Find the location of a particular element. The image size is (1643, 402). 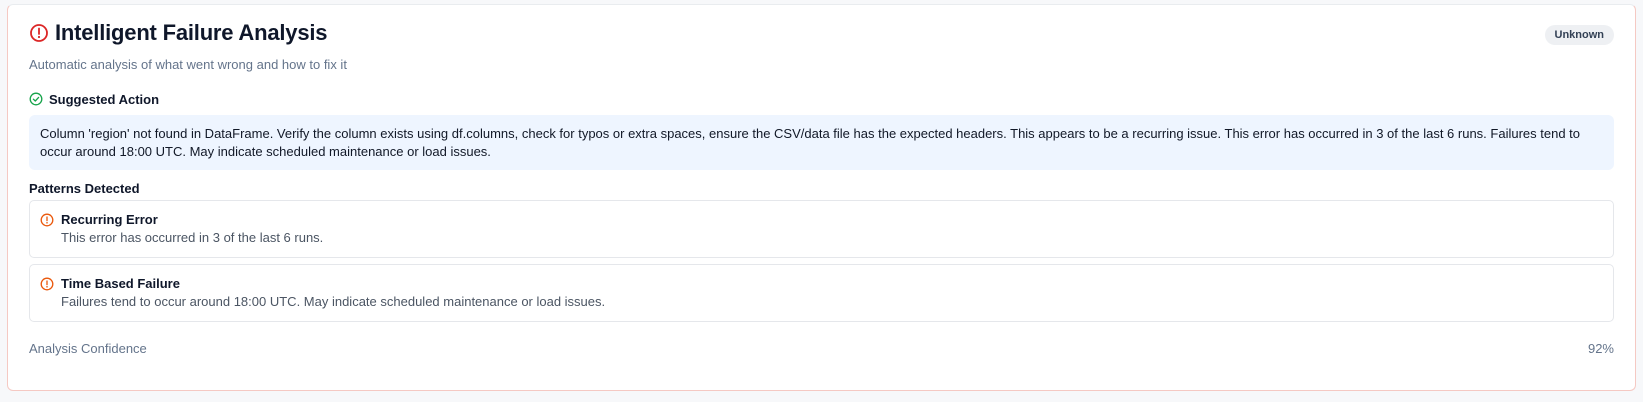

suggested-action-header: Suggested Action is located at coordinates (821, 99).